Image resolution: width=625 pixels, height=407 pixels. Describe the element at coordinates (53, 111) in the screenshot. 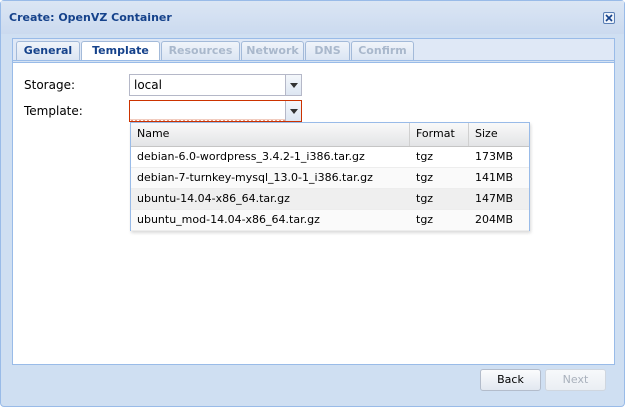

I see `template-label: Template:` at that location.